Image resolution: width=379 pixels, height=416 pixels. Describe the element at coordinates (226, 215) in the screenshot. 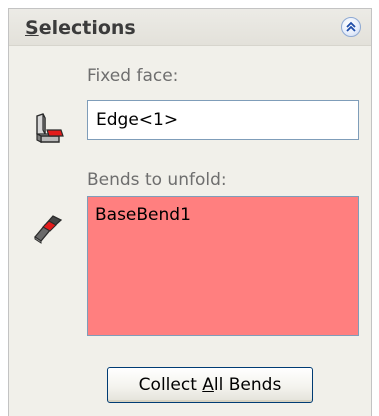

I see `list-item: BaseBend1` at that location.